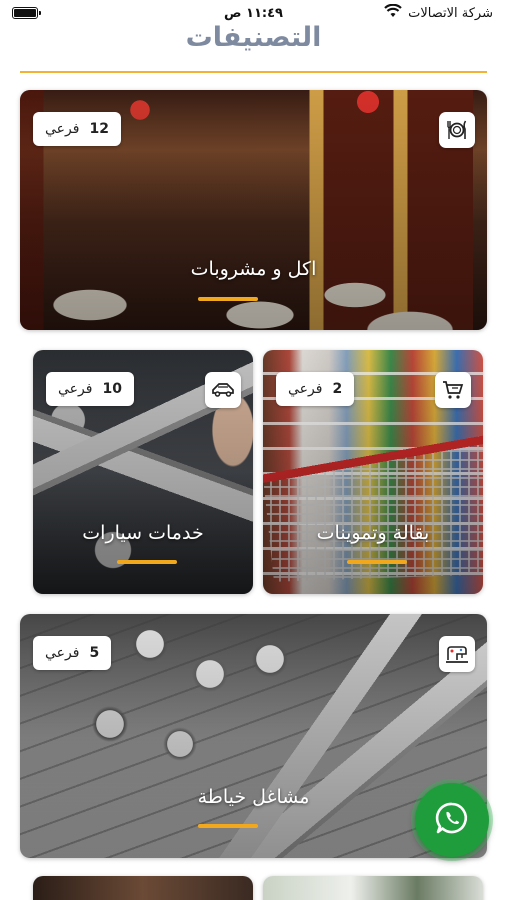 The image size is (507, 900). What do you see at coordinates (253, 13) in the screenshot?
I see `status-time: ١١:٤٩ ص` at bounding box center [253, 13].